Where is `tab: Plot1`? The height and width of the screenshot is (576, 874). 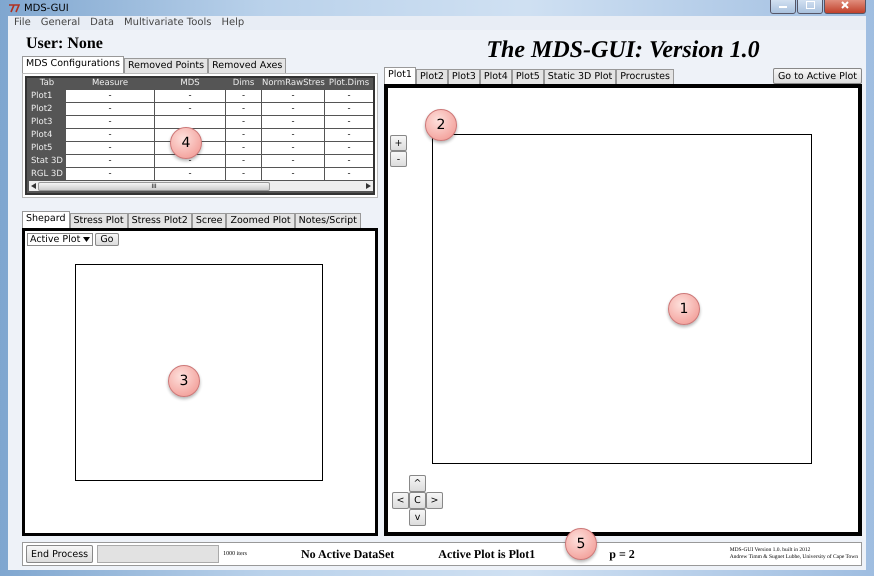 tab: Plot1 is located at coordinates (400, 75).